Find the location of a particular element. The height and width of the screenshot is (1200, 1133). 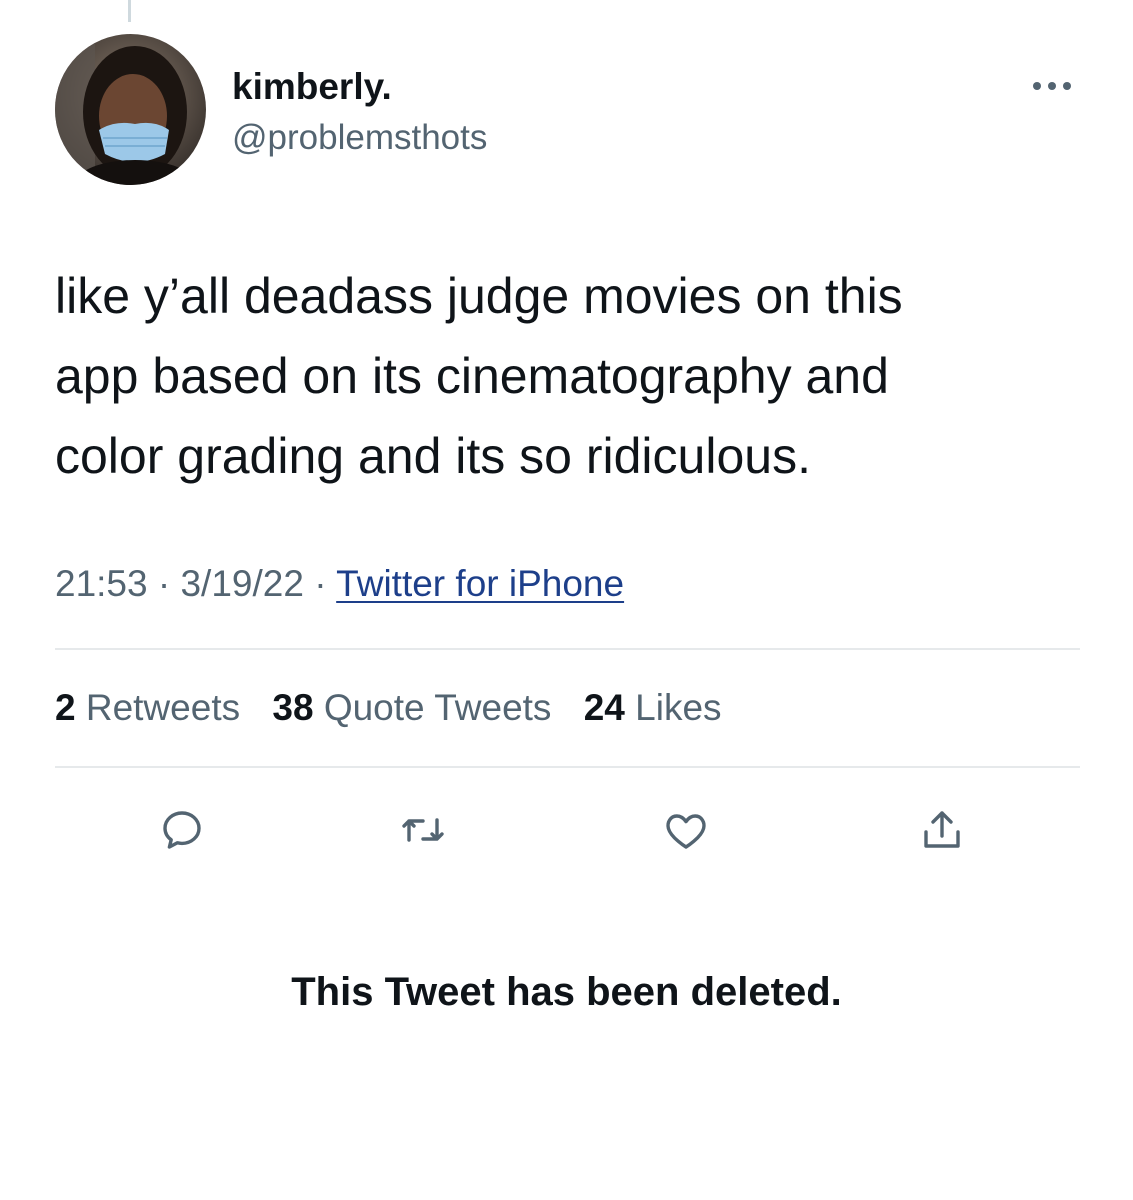

tweet-time: 21:53 is located at coordinates (101, 583).